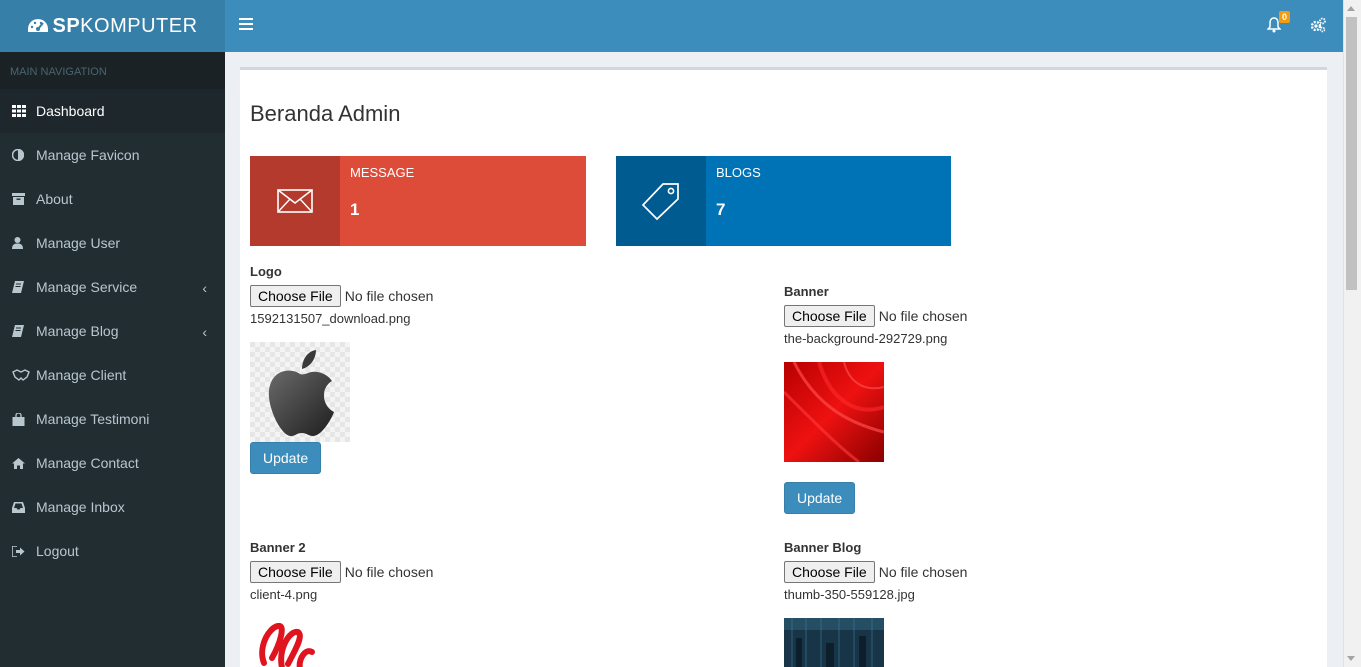 The width and height of the screenshot is (1361, 667). I want to click on banner-label: Banner, so click(806, 291).